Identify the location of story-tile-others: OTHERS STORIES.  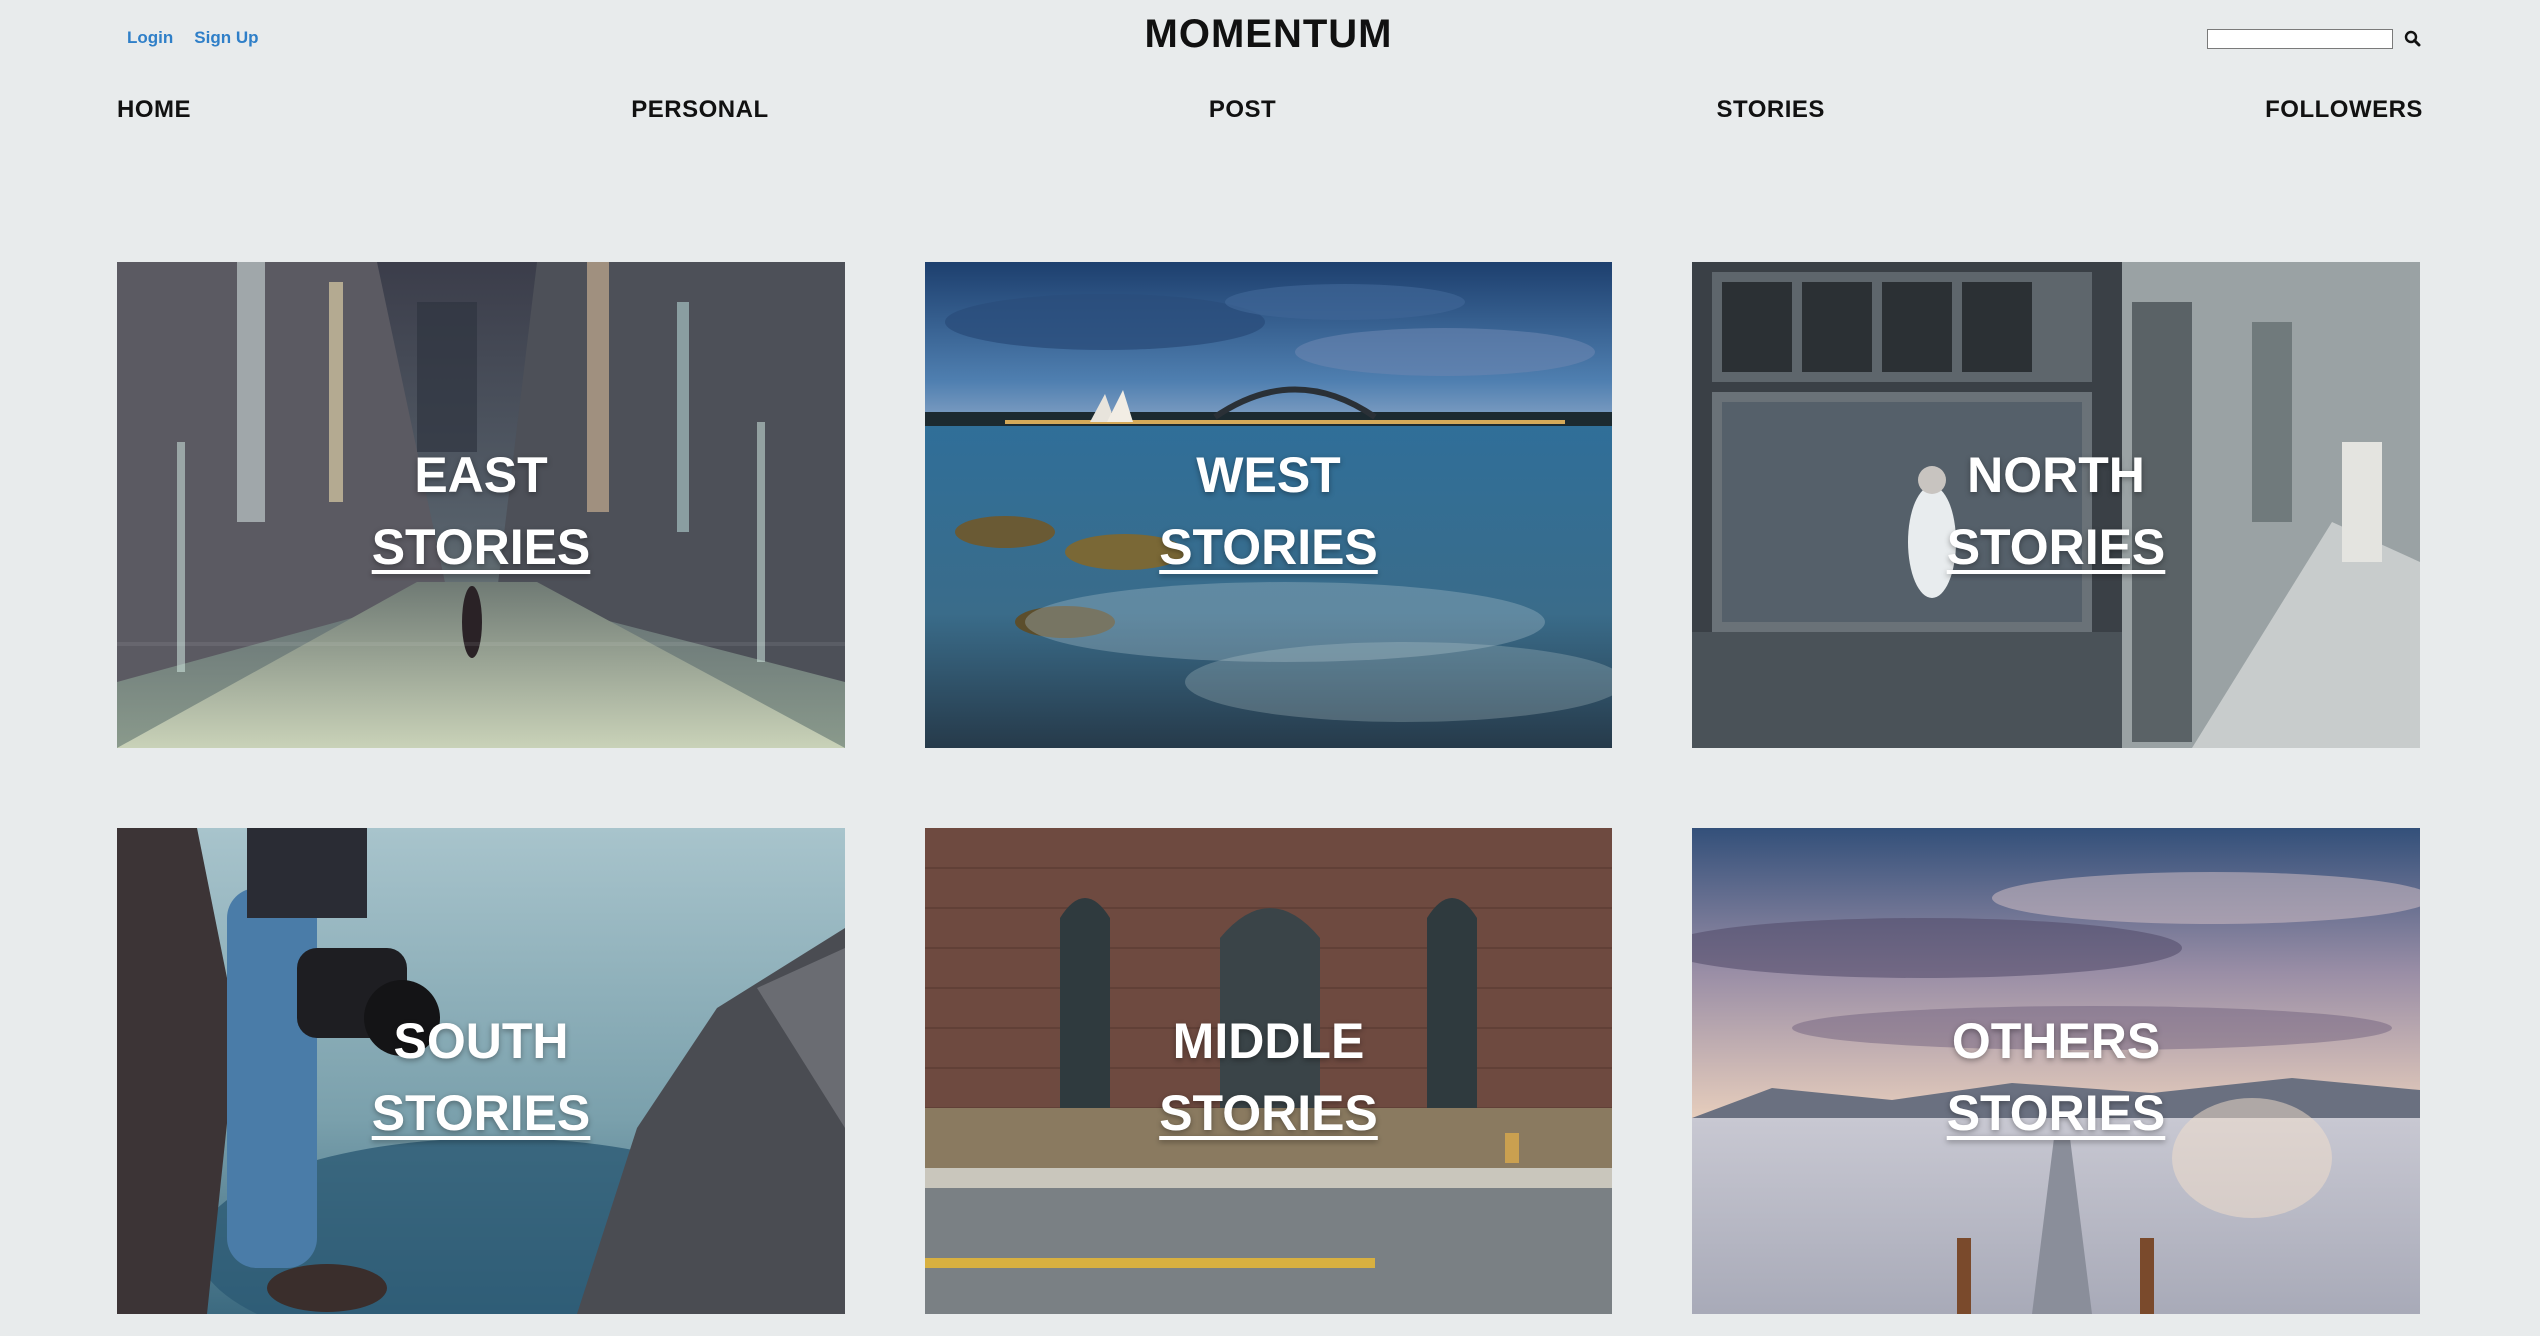
(2056, 1071).